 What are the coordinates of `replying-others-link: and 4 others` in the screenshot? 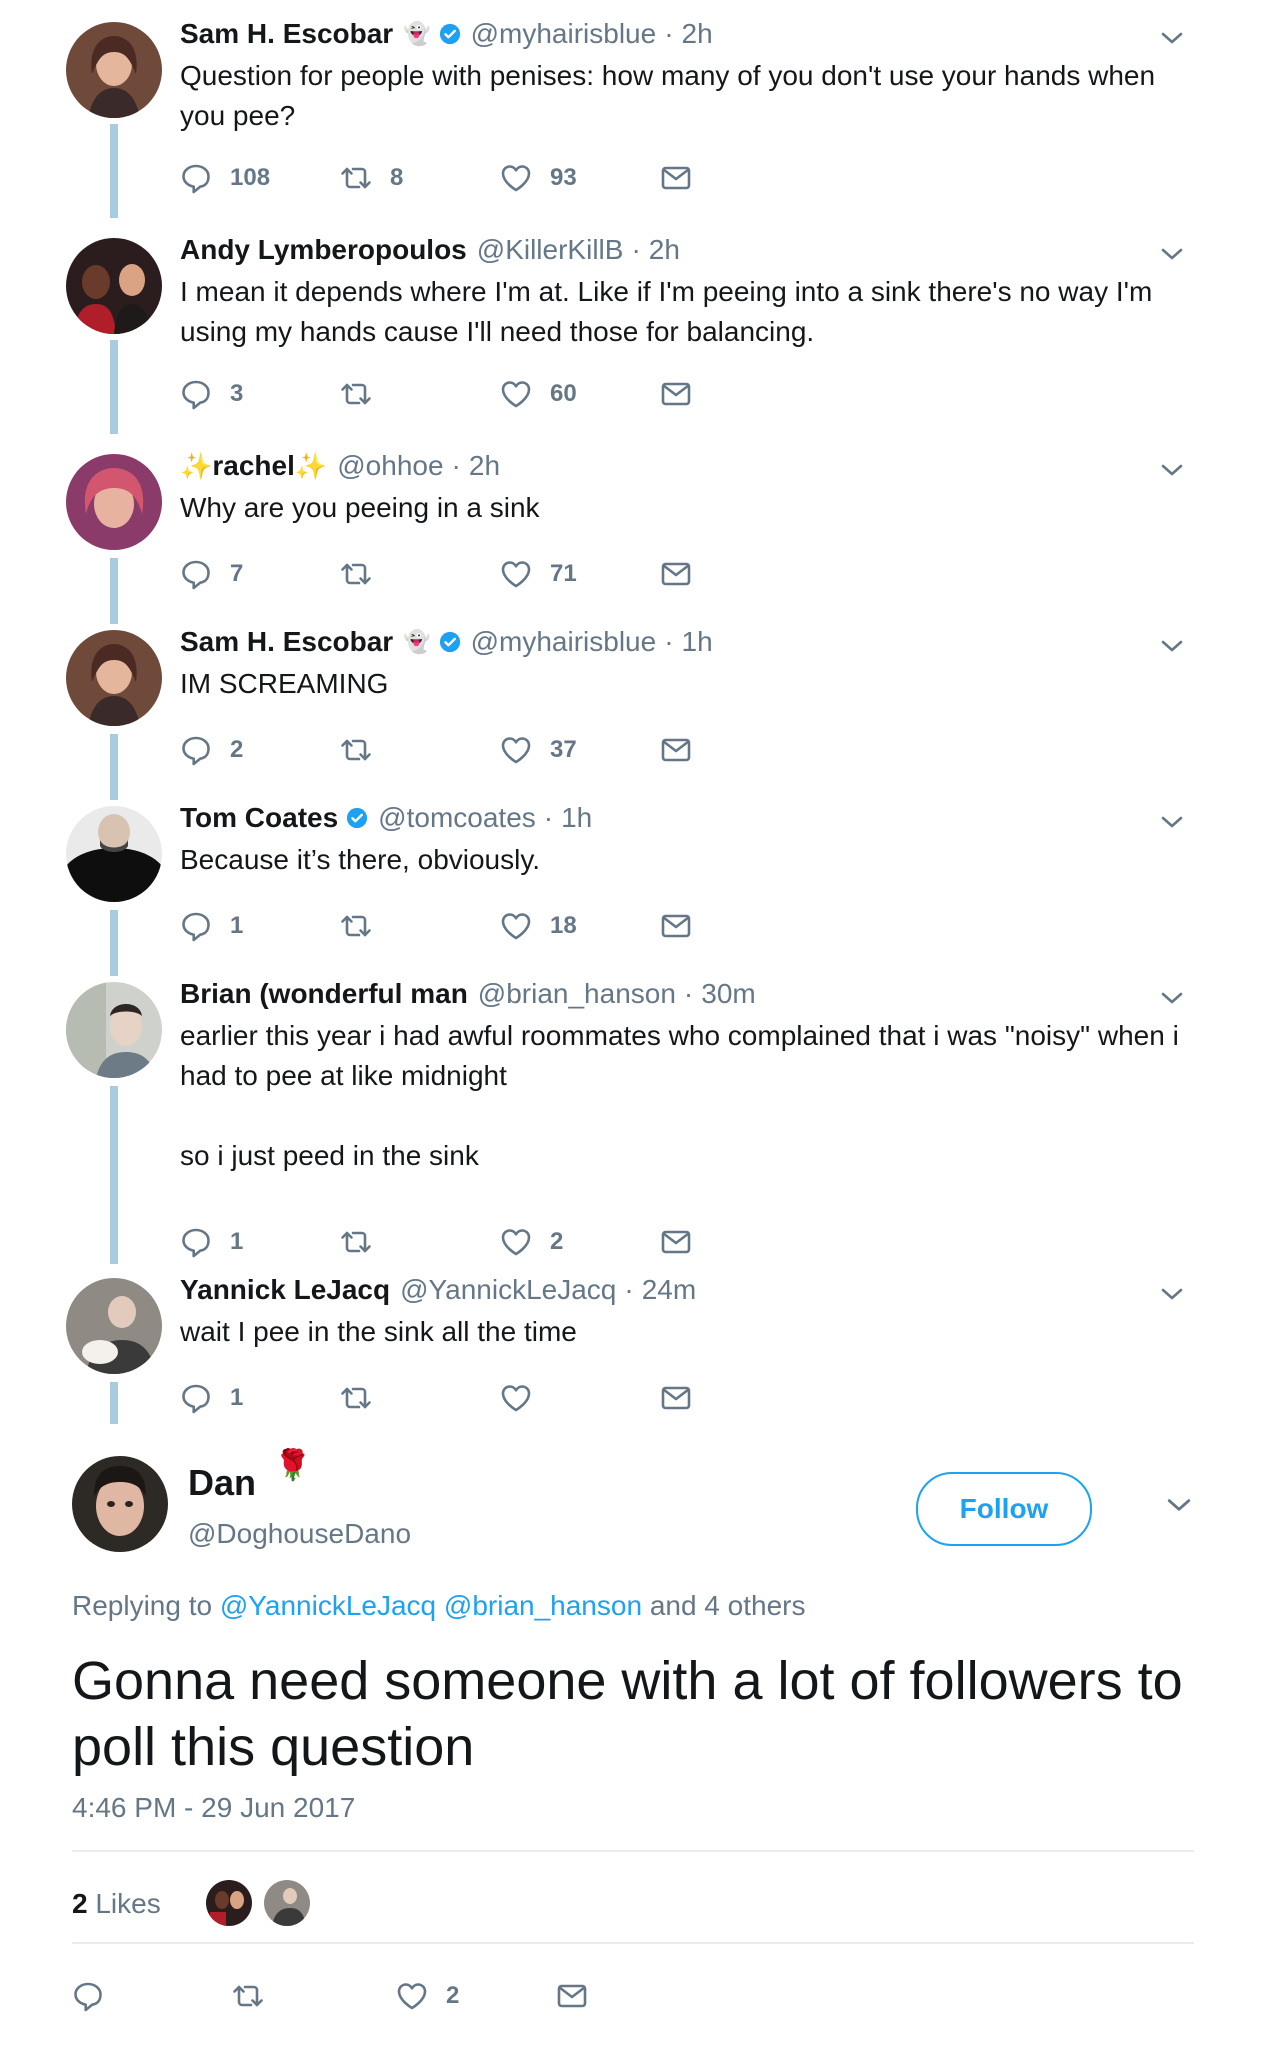 It's located at (728, 1605).